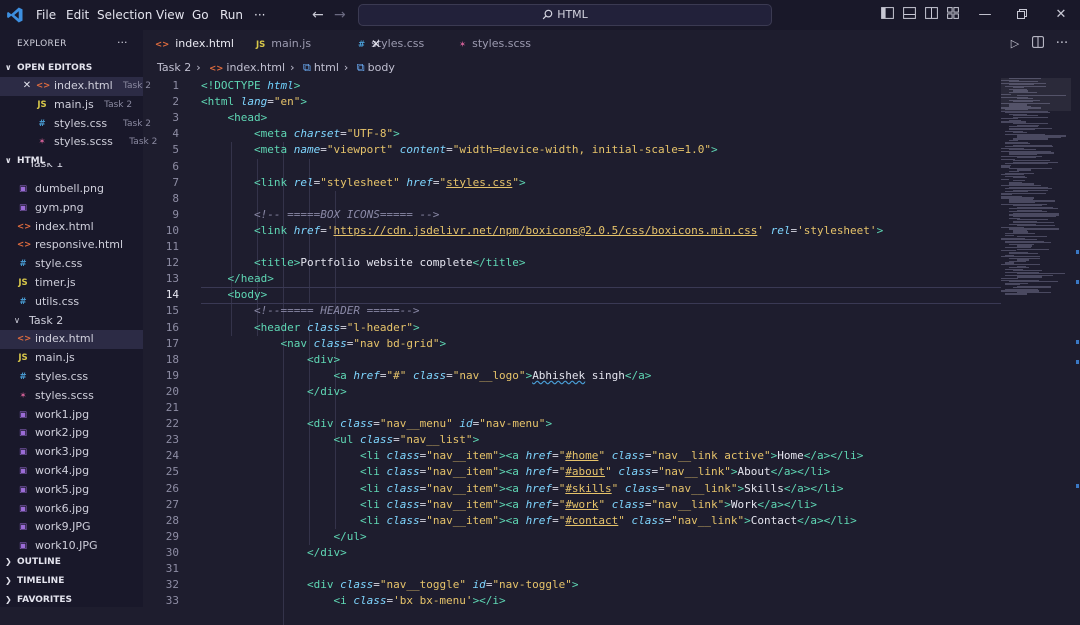 The height and width of the screenshot is (625, 1080). Describe the element at coordinates (572, 102) in the screenshot. I see `code-line: 2 <html lang="en">` at that location.